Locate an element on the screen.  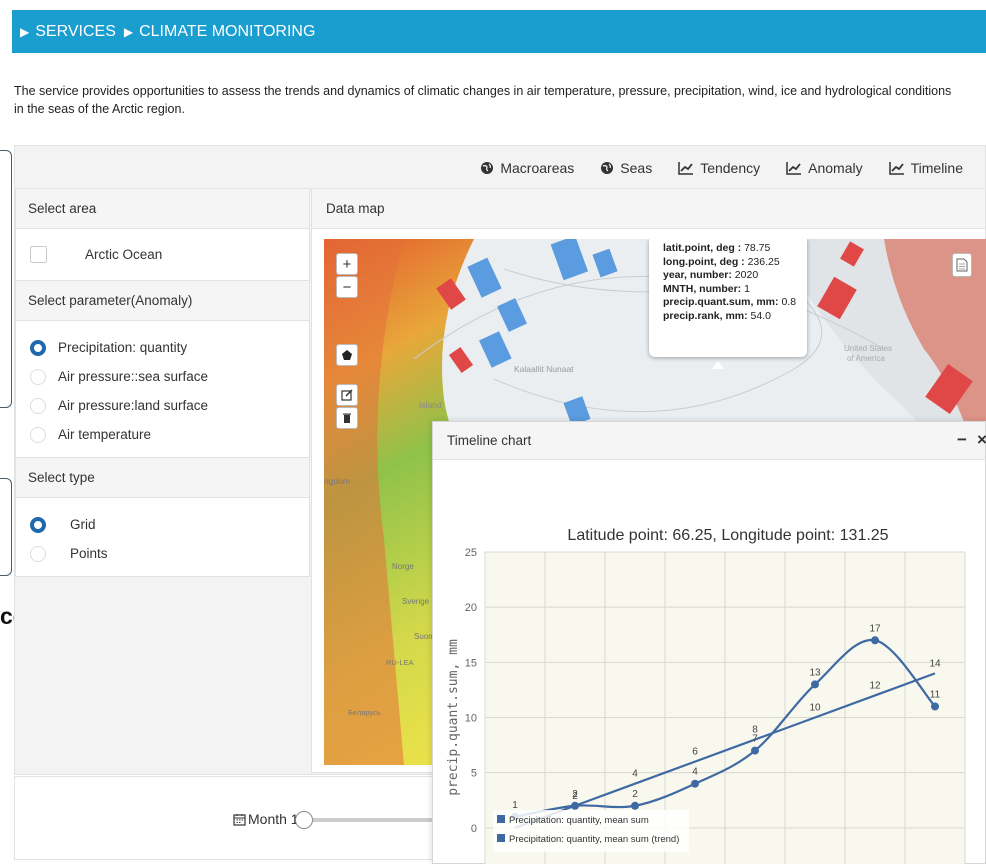
toolbar-timeline: Timeline is located at coordinates (925, 167).